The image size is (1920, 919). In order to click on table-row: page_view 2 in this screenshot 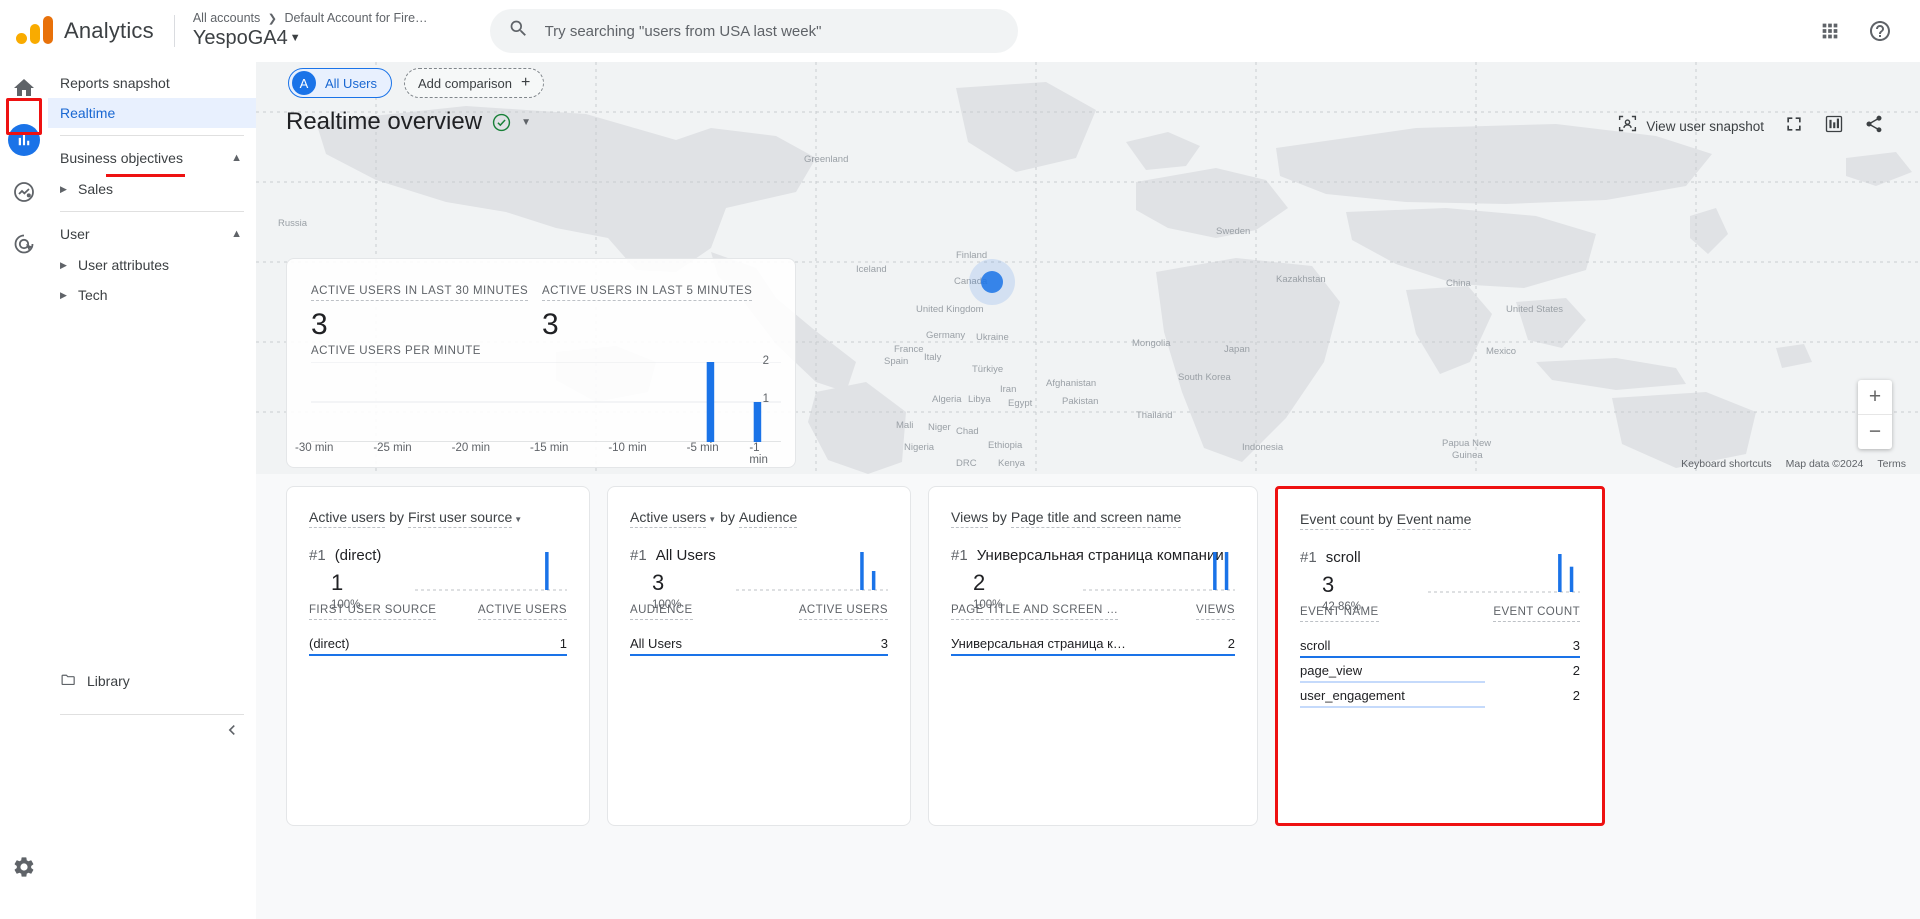, I will do `click(1440, 670)`.